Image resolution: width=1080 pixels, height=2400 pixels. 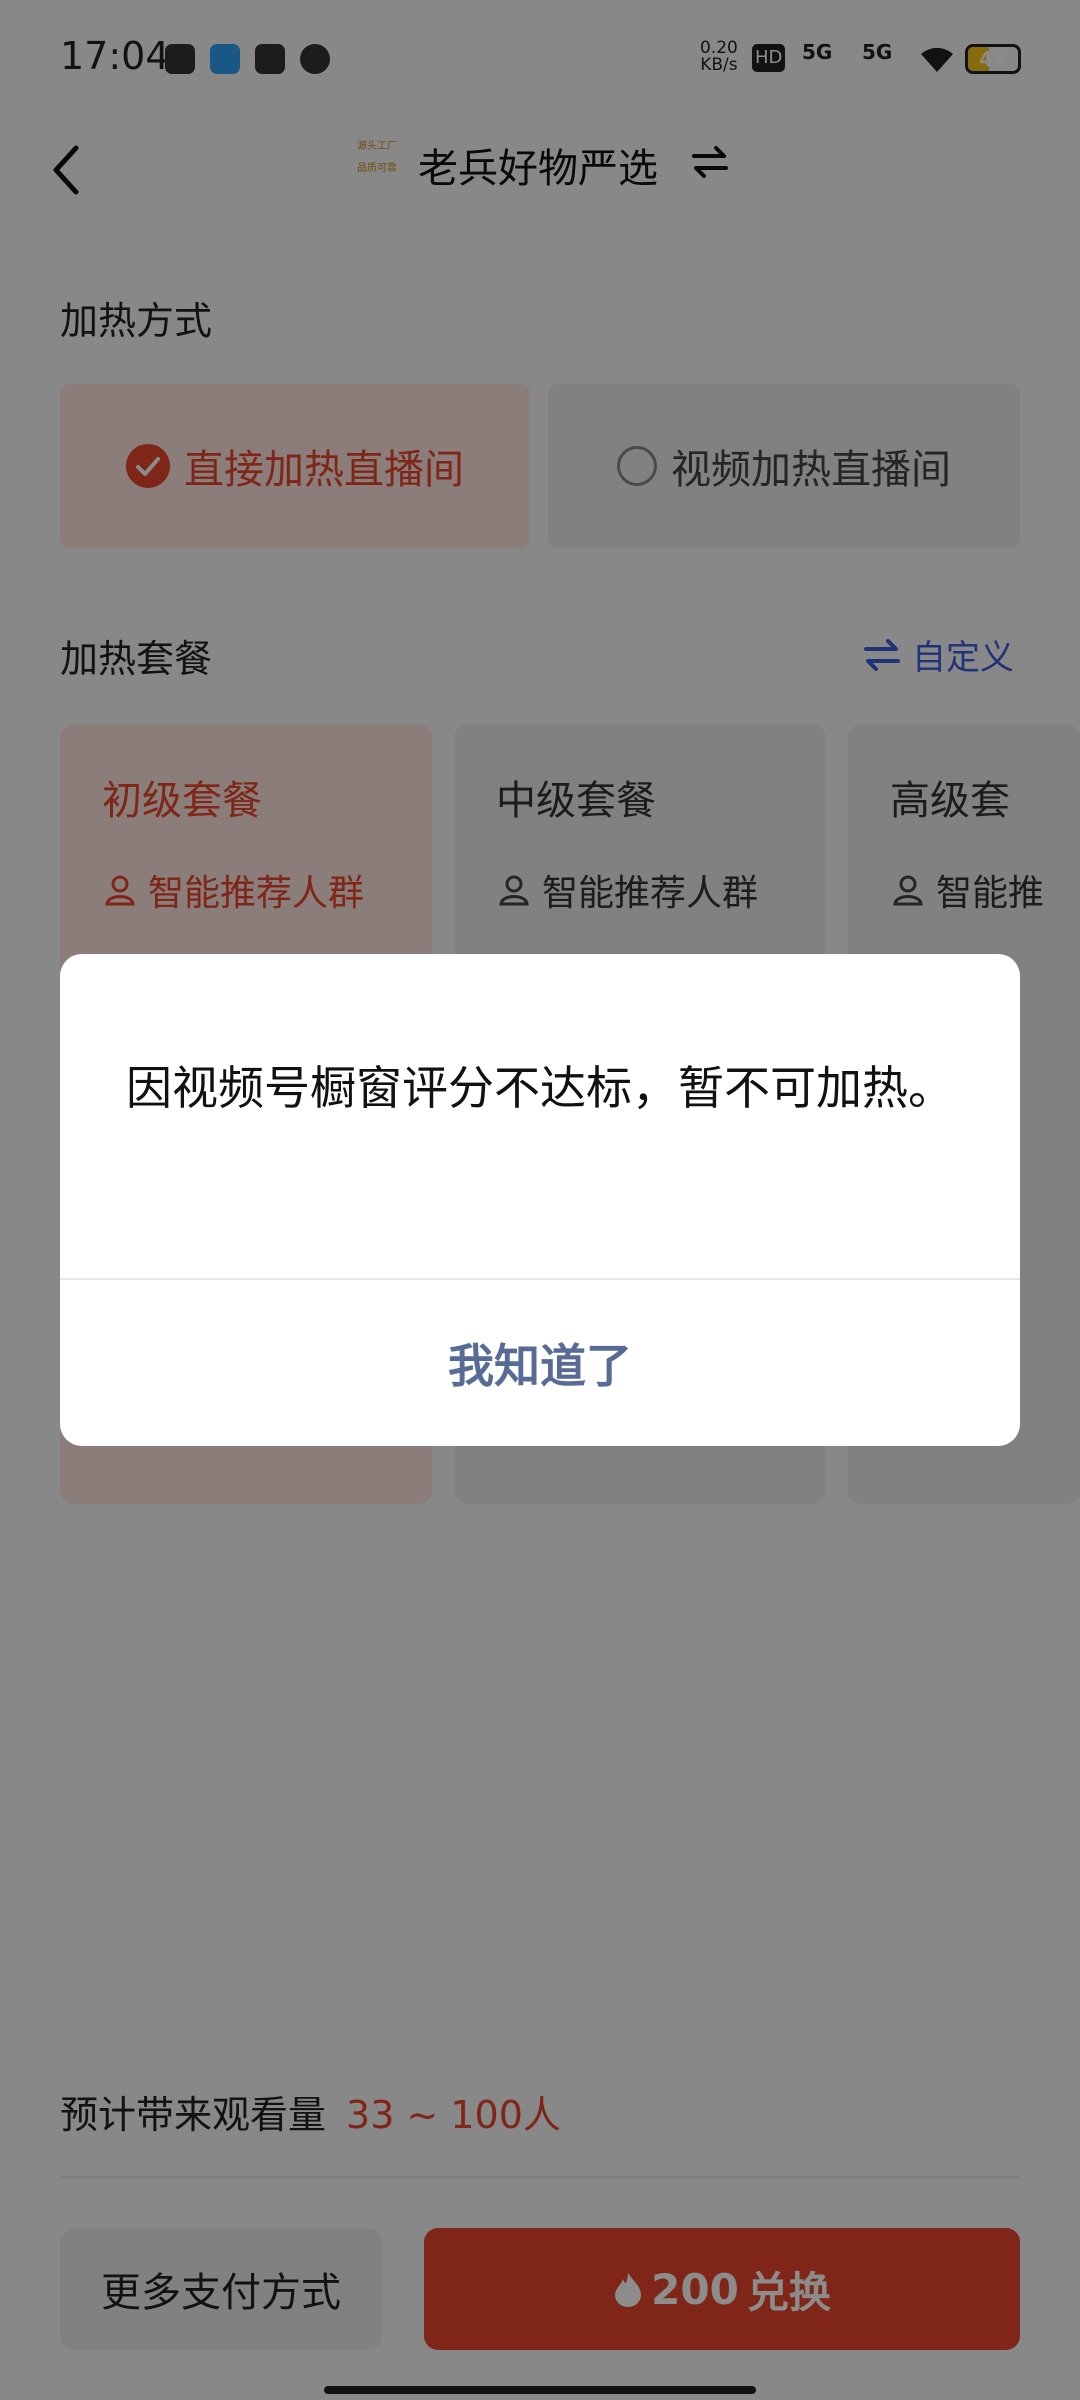 I want to click on dialog-message: 因视频号橱窗评分不达标，暂不可加热。, so click(x=540, y=1088).